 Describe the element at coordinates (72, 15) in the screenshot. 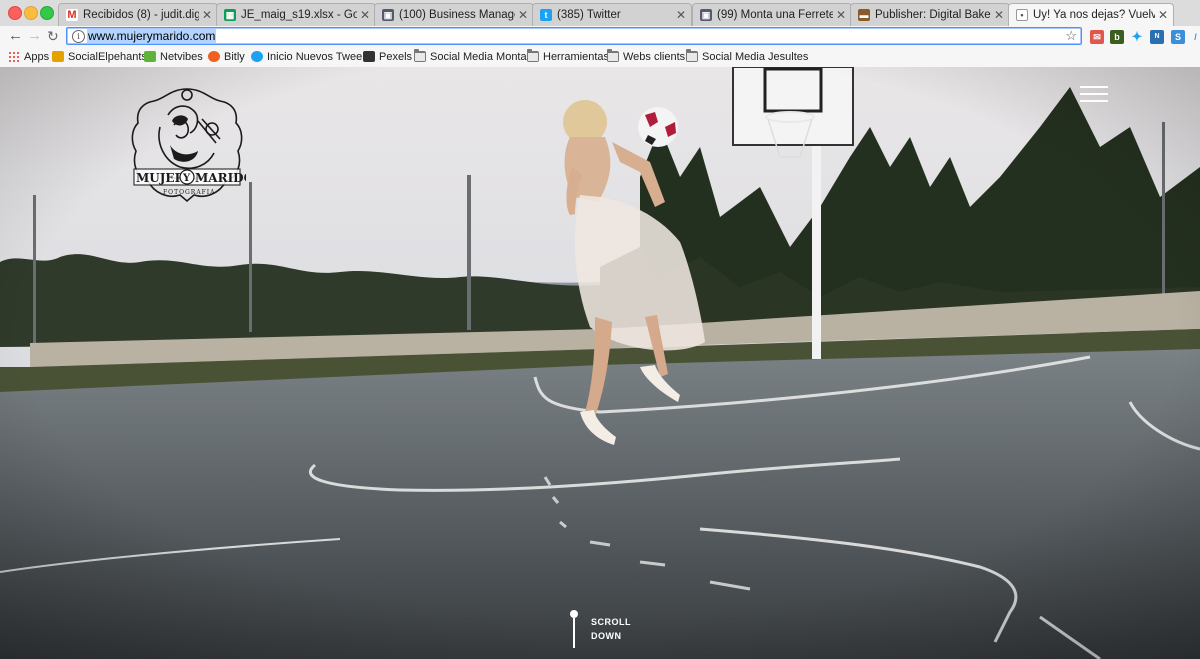

I see `gmail-icon: M` at that location.